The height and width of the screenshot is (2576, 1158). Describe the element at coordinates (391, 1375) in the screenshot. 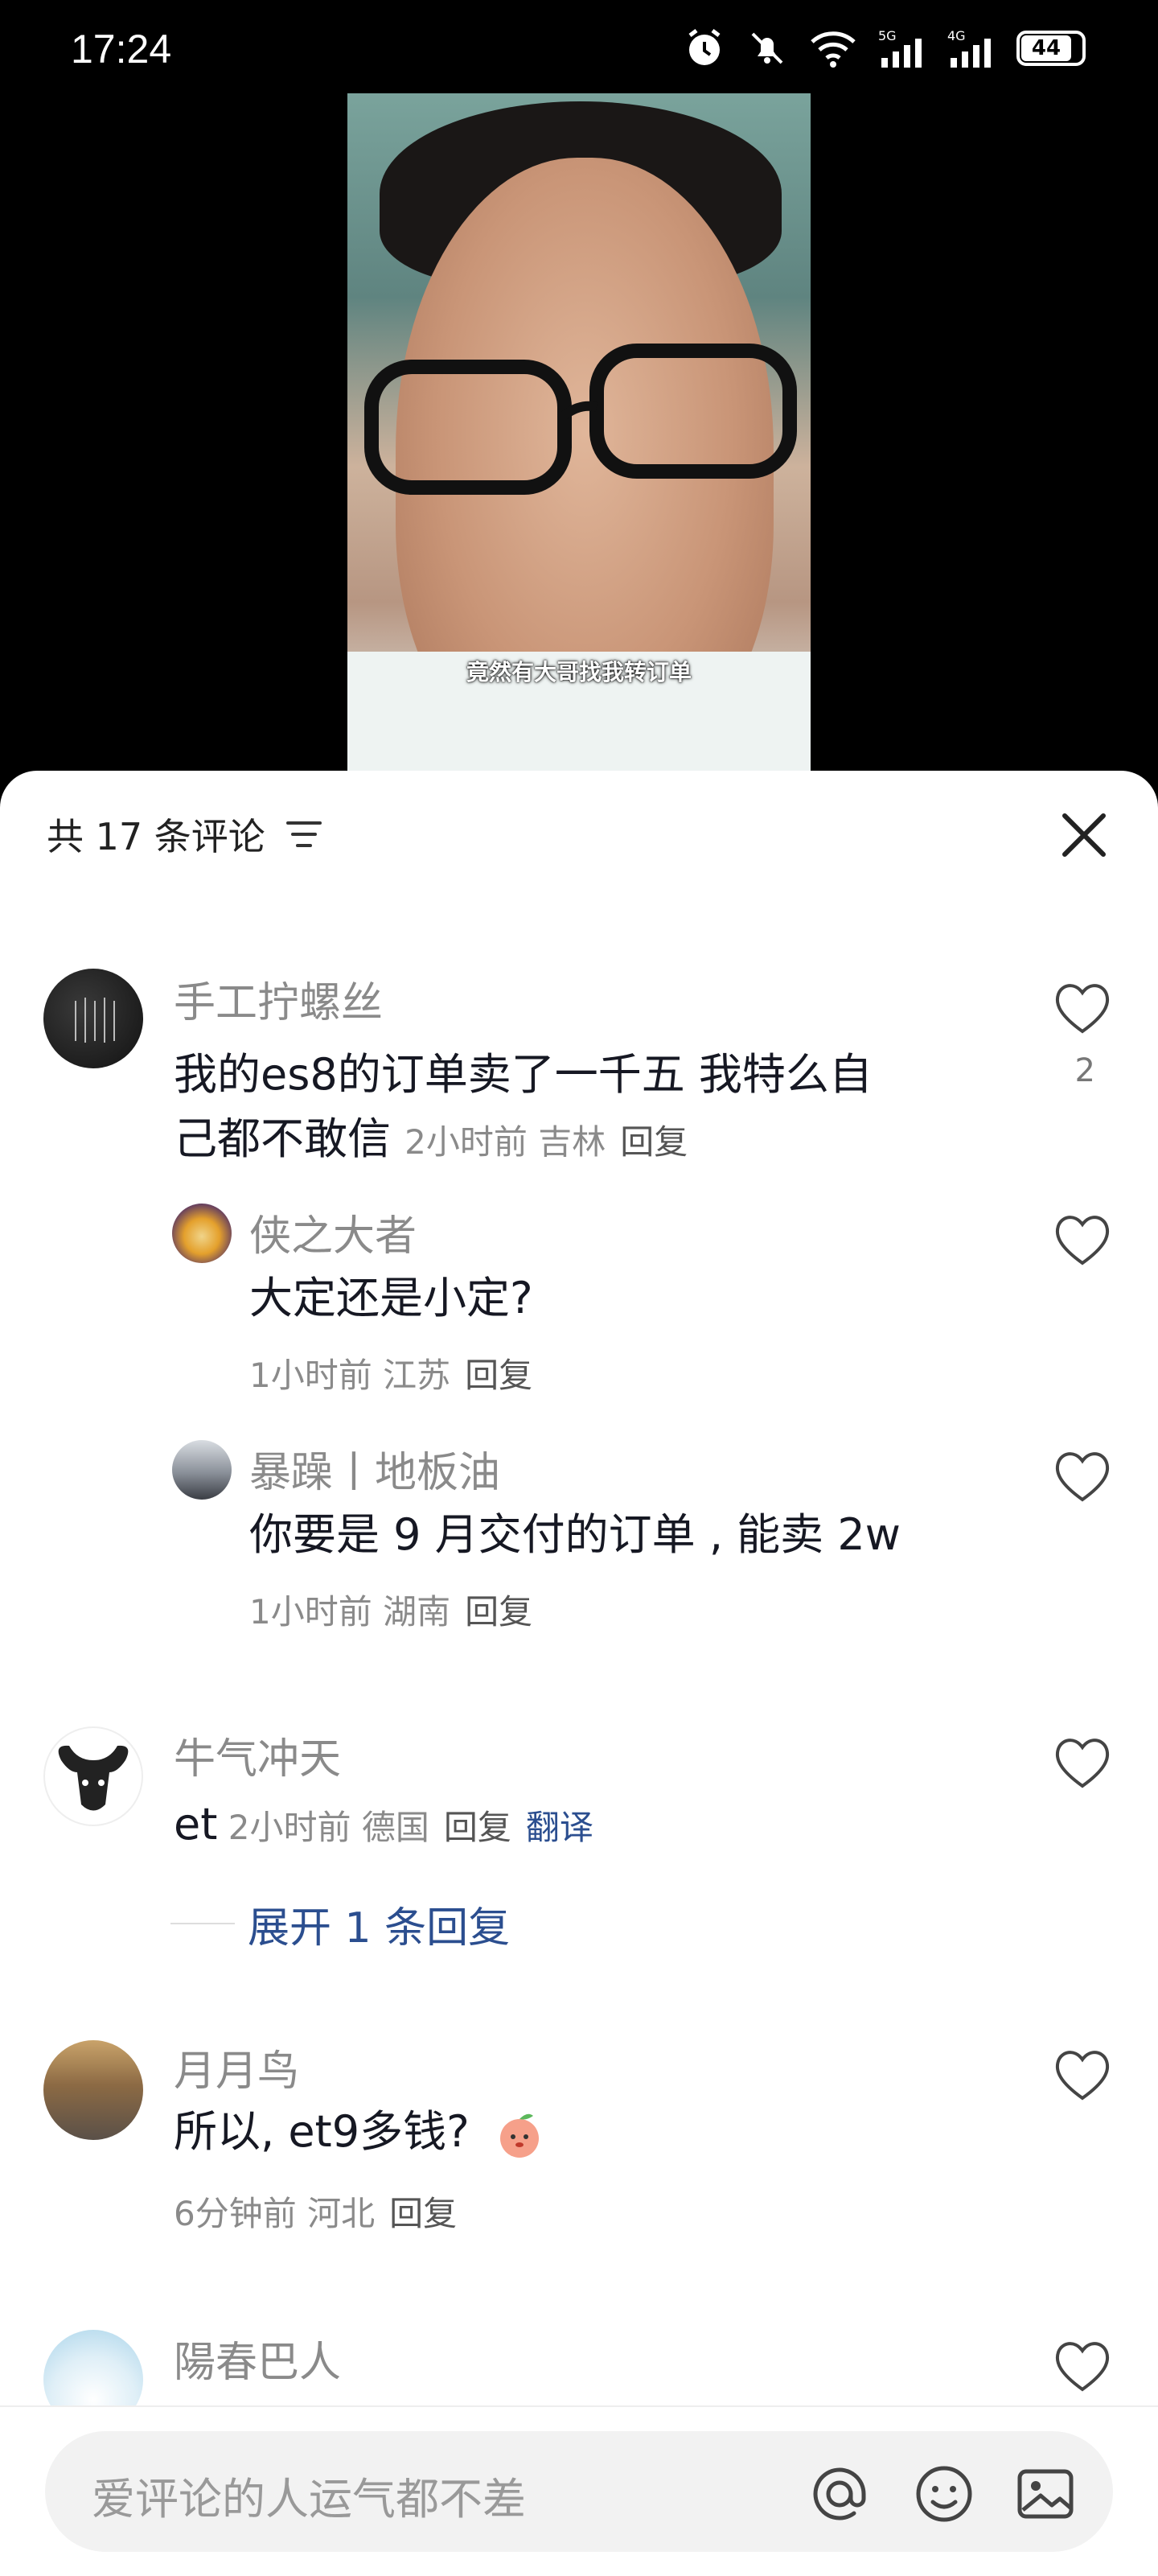

I see `comment-meta: 1小时前 江苏 回复` at that location.